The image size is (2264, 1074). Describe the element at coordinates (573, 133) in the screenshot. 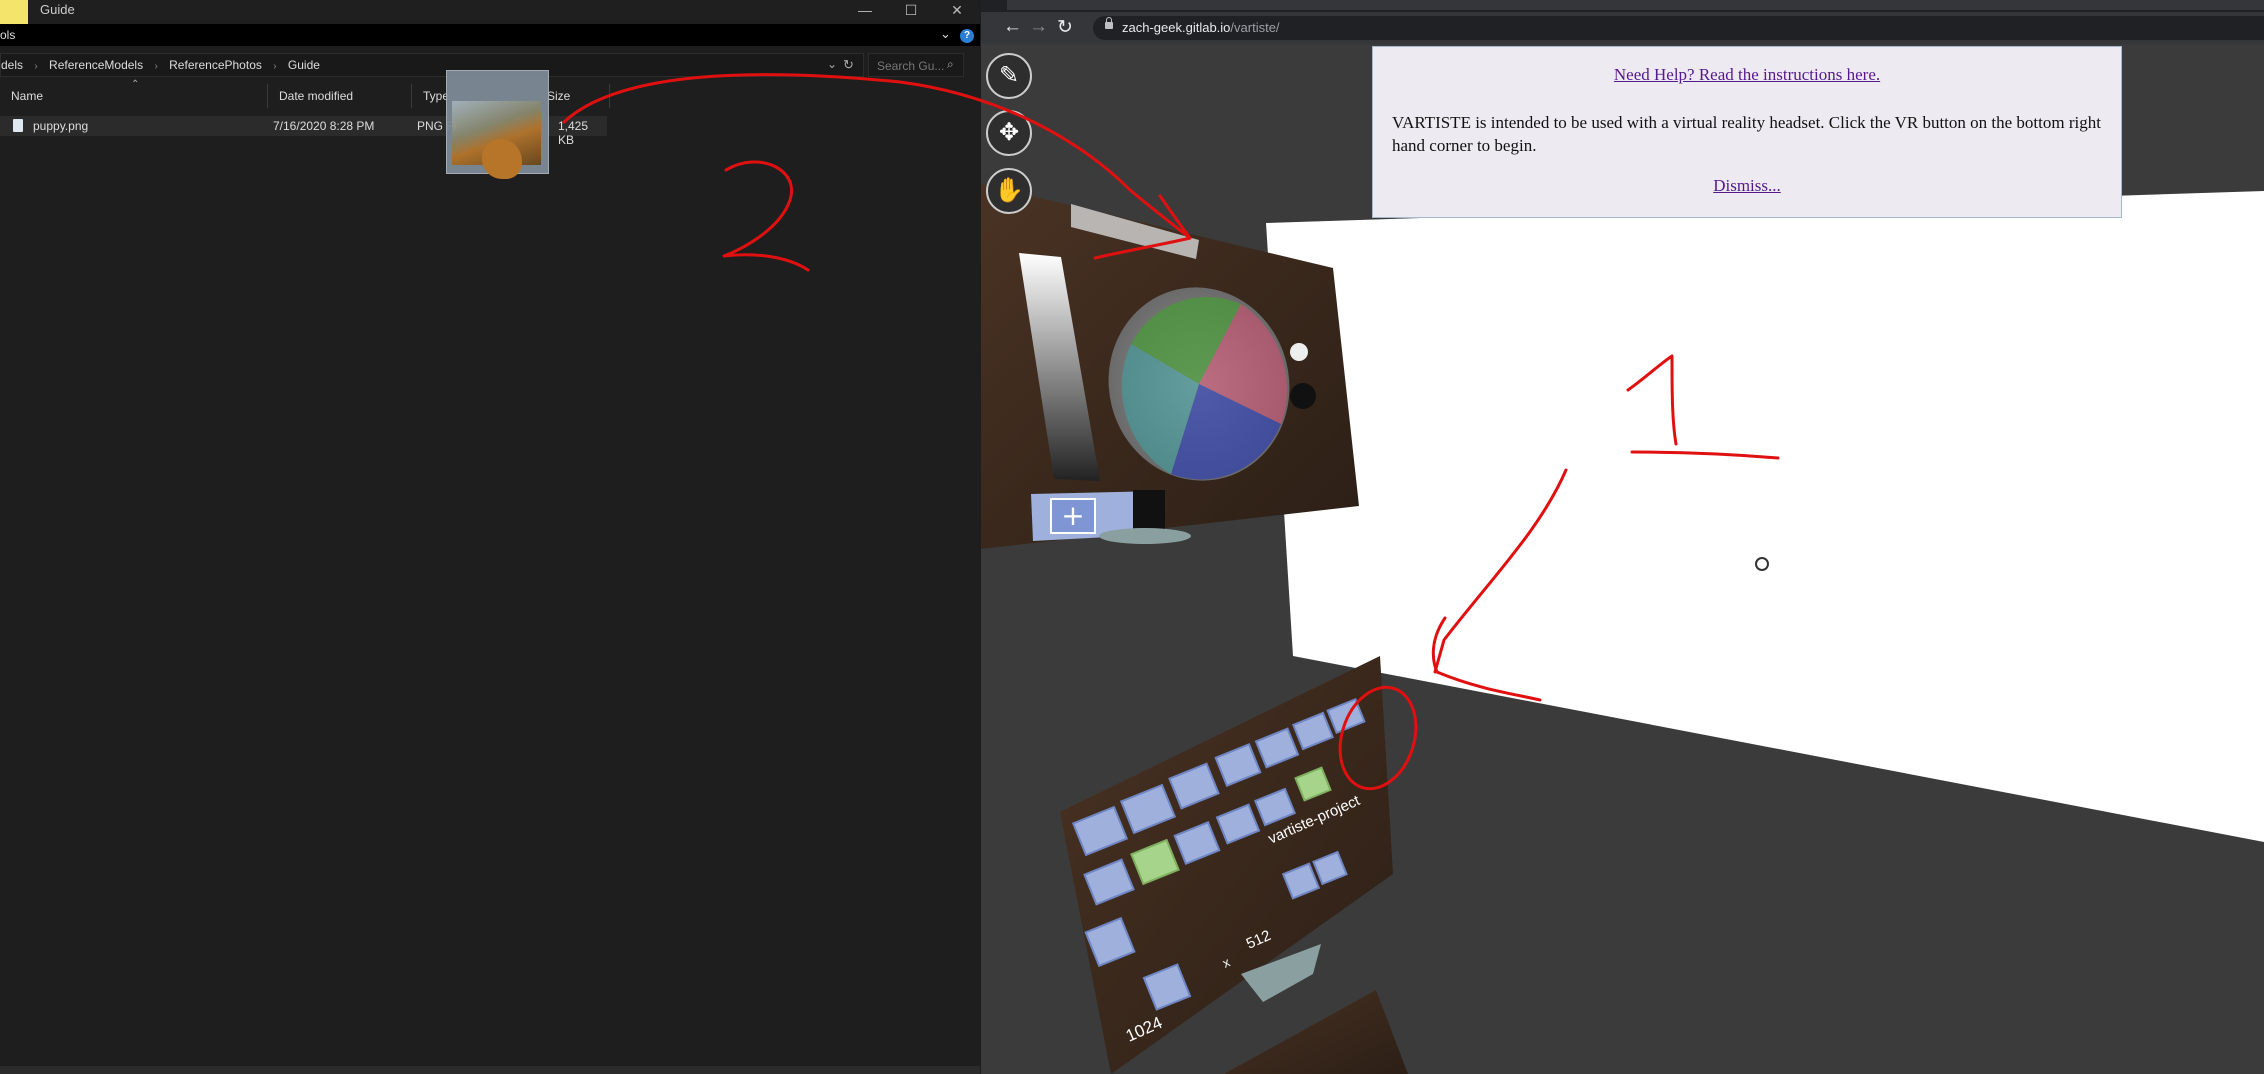

I see `file-size: 1,425 KB` at that location.